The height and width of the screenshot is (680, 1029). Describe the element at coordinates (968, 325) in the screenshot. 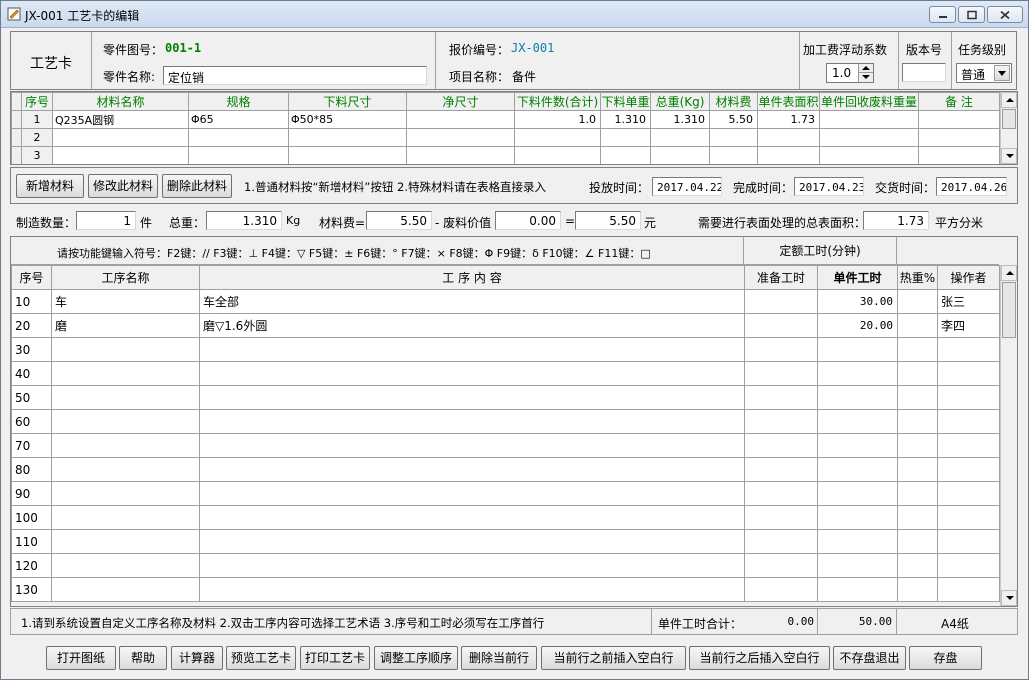

I see `table-cell: 李四` at that location.